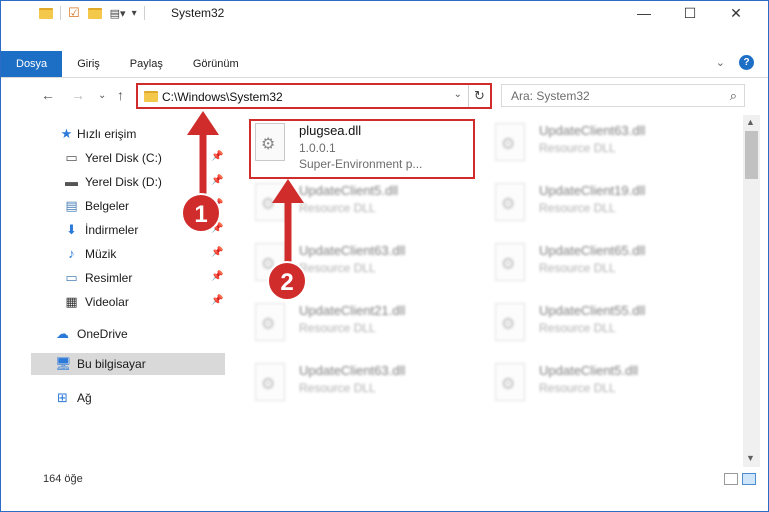 Image resolution: width=769 pixels, height=512 pixels. What do you see at coordinates (94, 13) in the screenshot?
I see `new-folder-icon` at bounding box center [94, 13].